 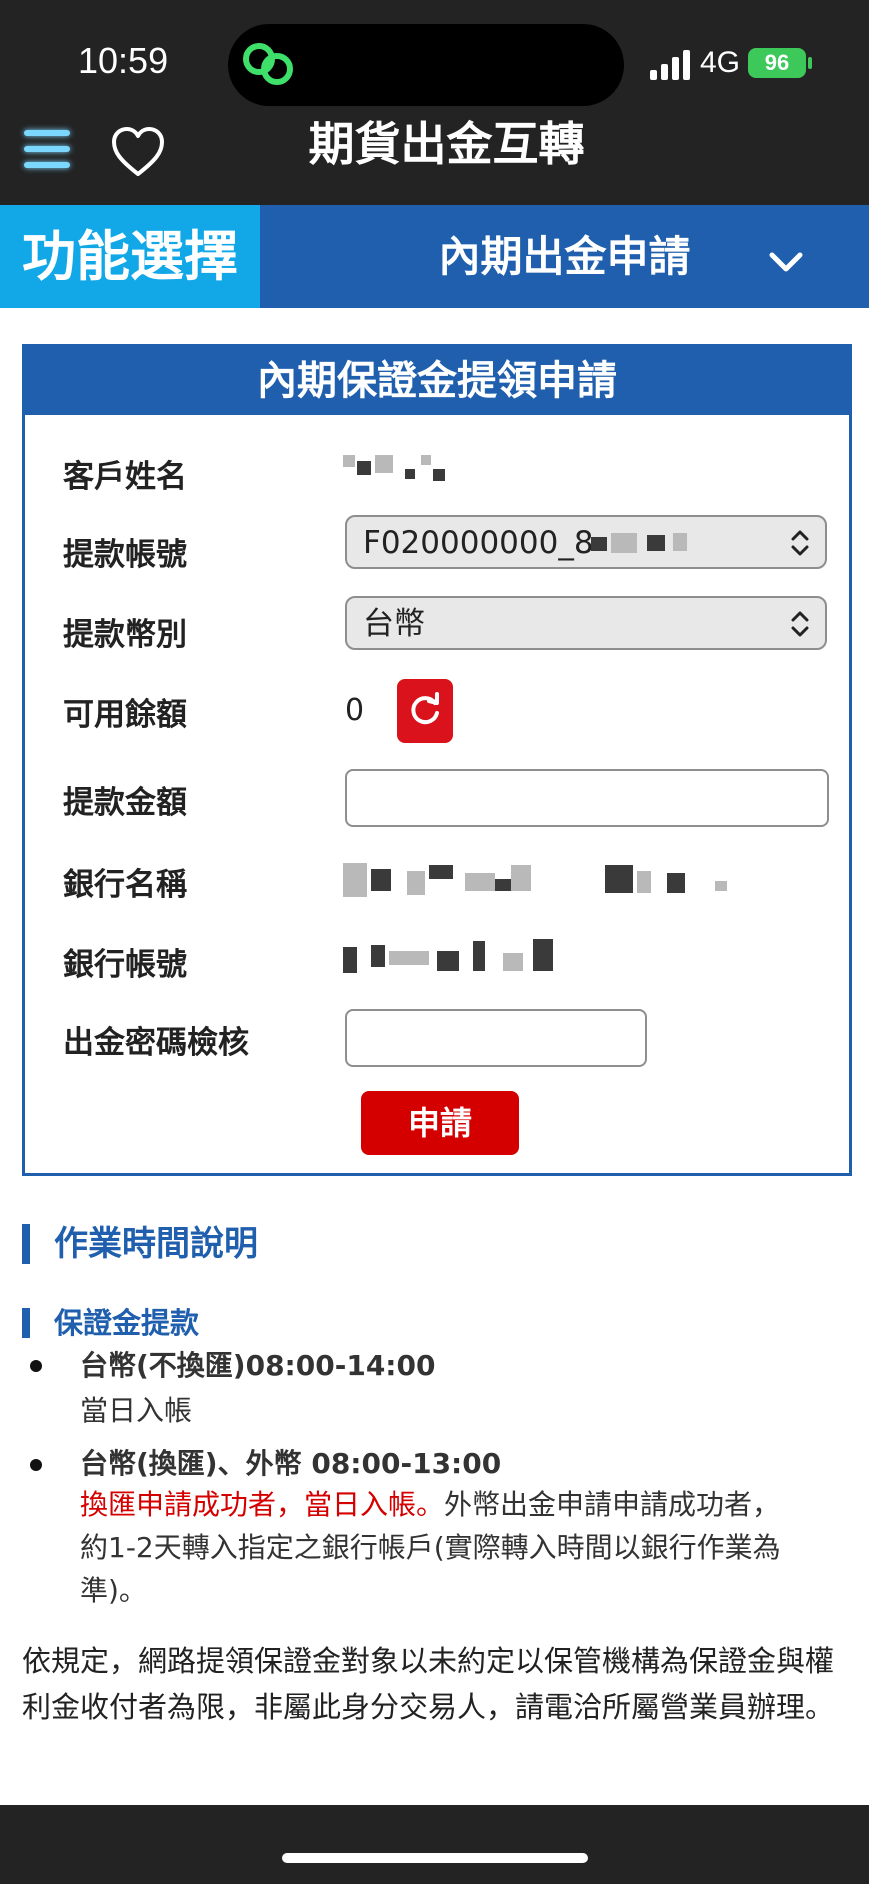 I want to click on customer-name-label: 客戶姓名, so click(x=125, y=477).